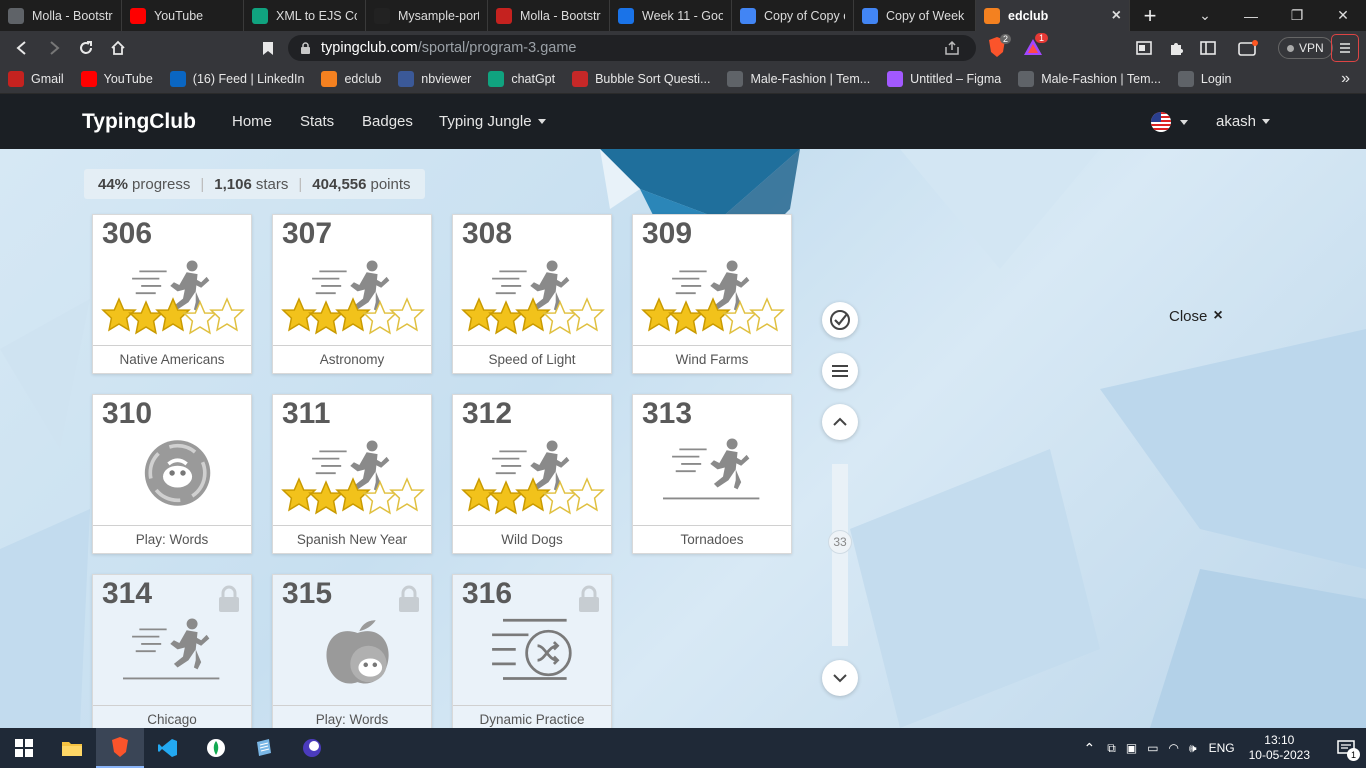  I want to click on star-empty-icon, so click(560, 317).